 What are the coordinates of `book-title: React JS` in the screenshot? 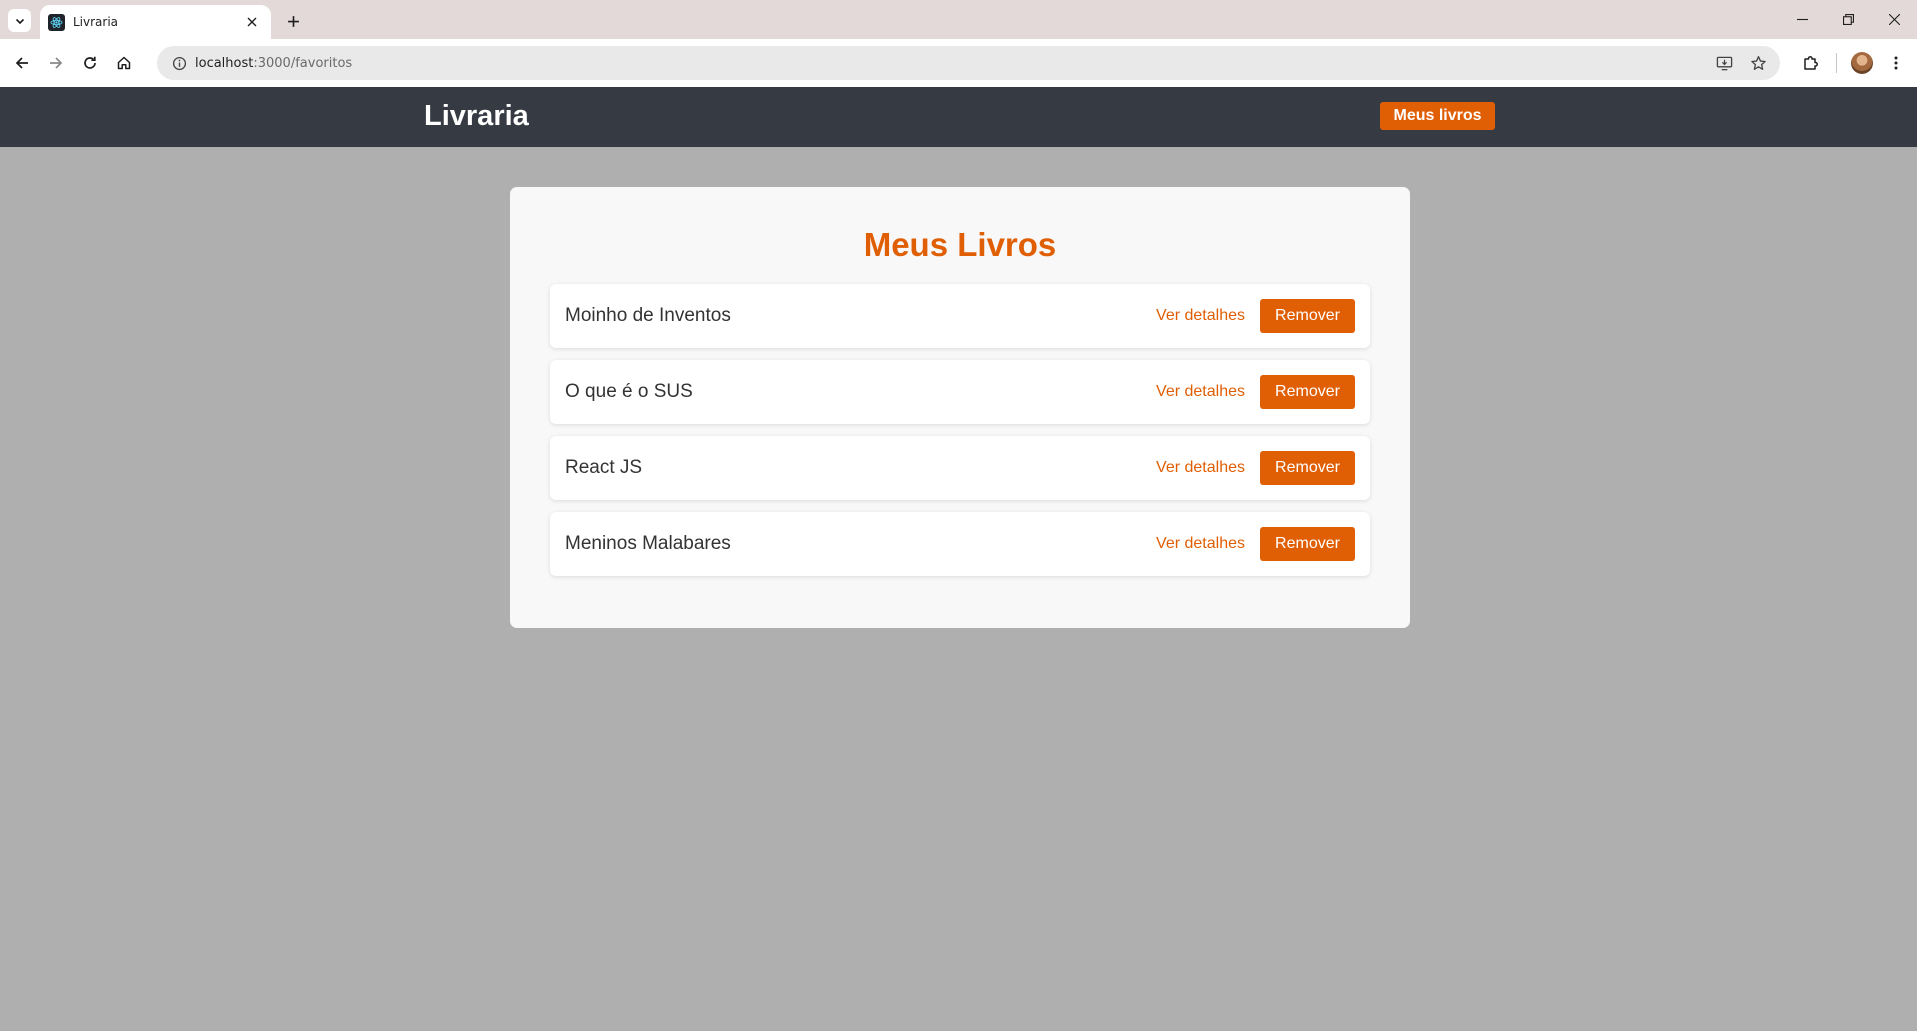 It's located at (604, 467).